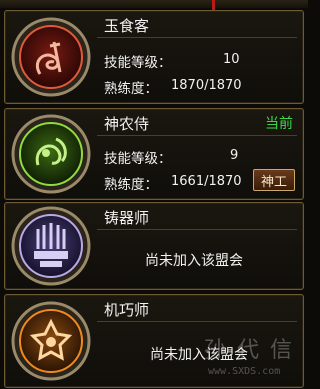 This screenshot has height=389, width=320. I want to click on current-status-badge: 当前, so click(279, 124).